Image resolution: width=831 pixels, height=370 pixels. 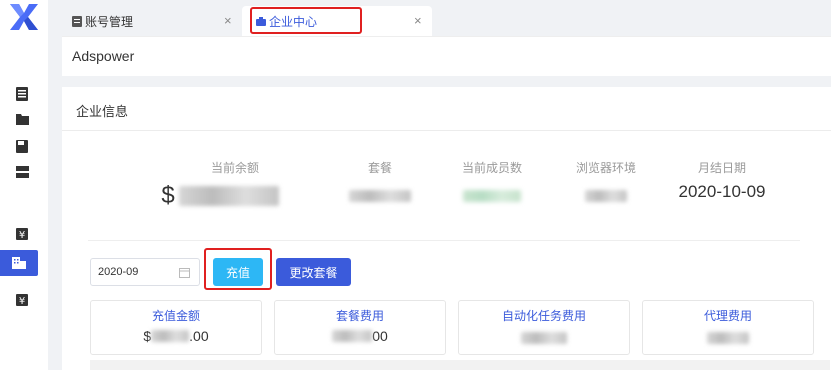 What do you see at coordinates (176, 327) in the screenshot?
I see `summary-recharge-amount: 充值金额 $ .00` at bounding box center [176, 327].